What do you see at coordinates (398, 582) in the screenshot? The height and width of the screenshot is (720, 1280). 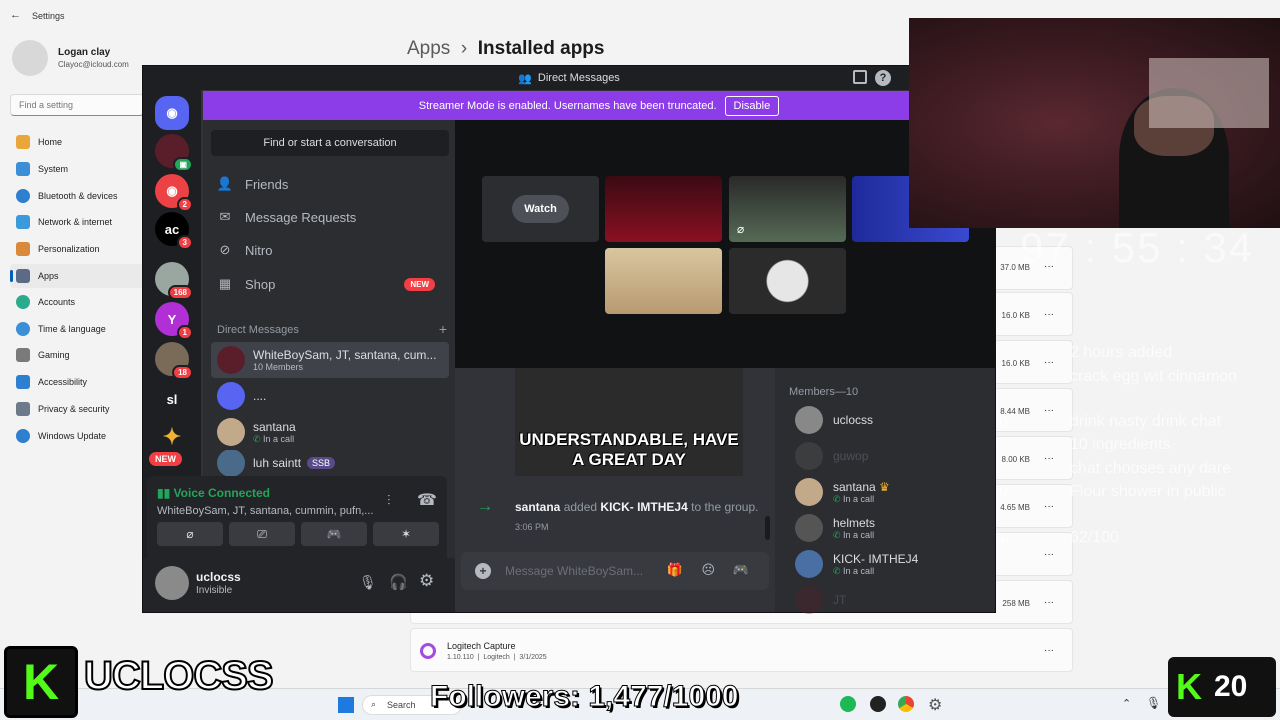 I see `headphones-icon: 🎧` at bounding box center [398, 582].